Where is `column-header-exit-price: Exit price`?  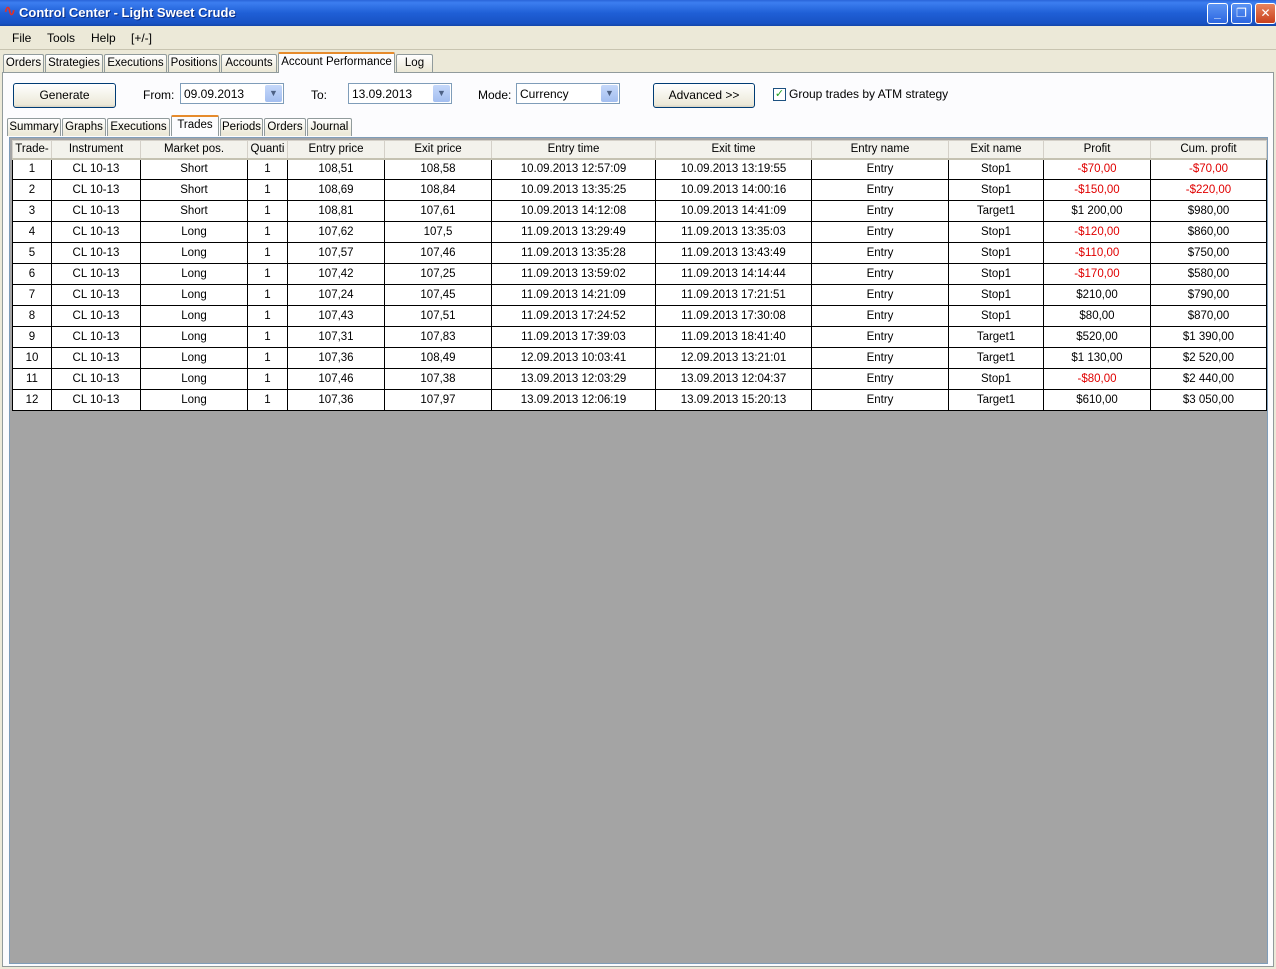 column-header-exit-price: Exit price is located at coordinates (438, 150).